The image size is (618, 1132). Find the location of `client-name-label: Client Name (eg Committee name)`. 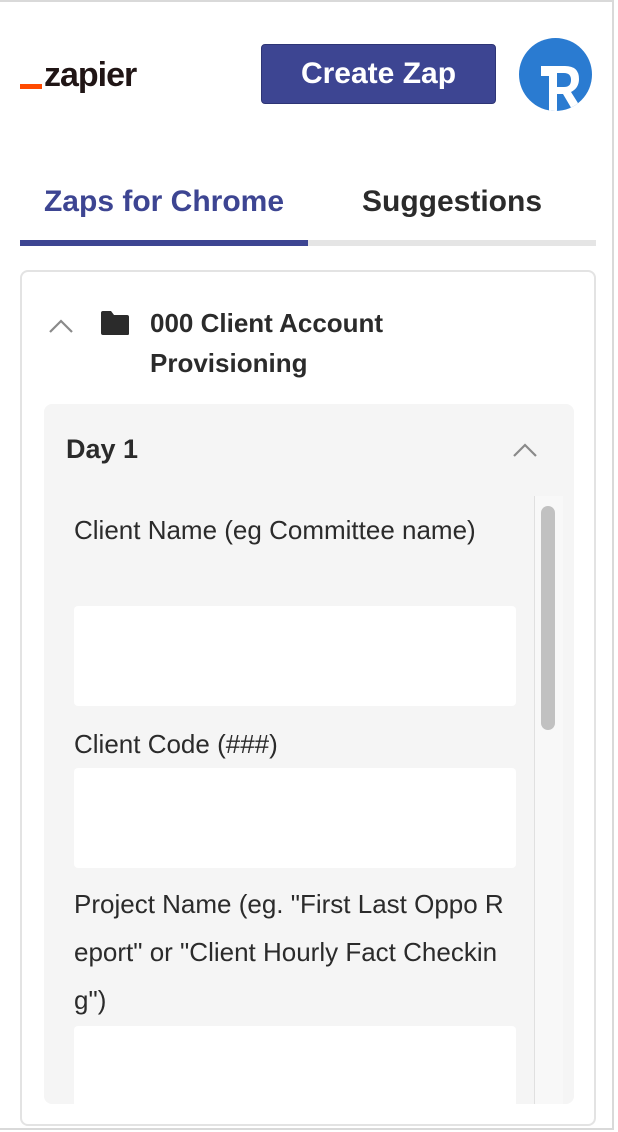

client-name-label: Client Name (eg Committee name) is located at coordinates (275, 530).